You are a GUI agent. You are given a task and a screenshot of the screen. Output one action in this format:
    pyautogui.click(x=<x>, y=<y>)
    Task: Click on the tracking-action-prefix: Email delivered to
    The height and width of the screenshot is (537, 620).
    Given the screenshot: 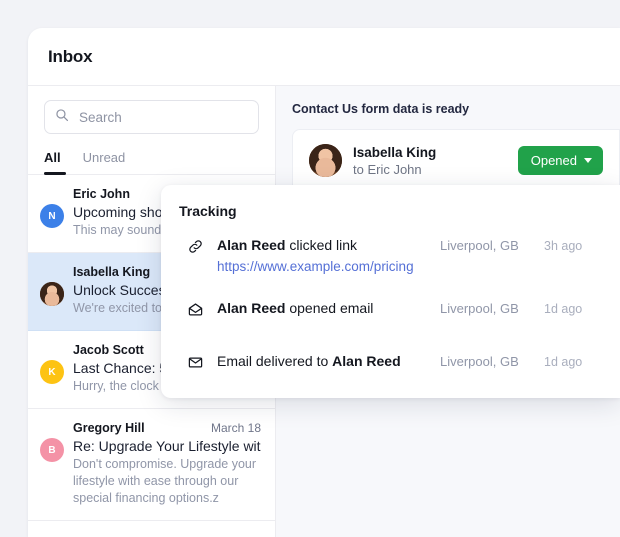 What is the action you would take?
    pyautogui.click(x=275, y=361)
    